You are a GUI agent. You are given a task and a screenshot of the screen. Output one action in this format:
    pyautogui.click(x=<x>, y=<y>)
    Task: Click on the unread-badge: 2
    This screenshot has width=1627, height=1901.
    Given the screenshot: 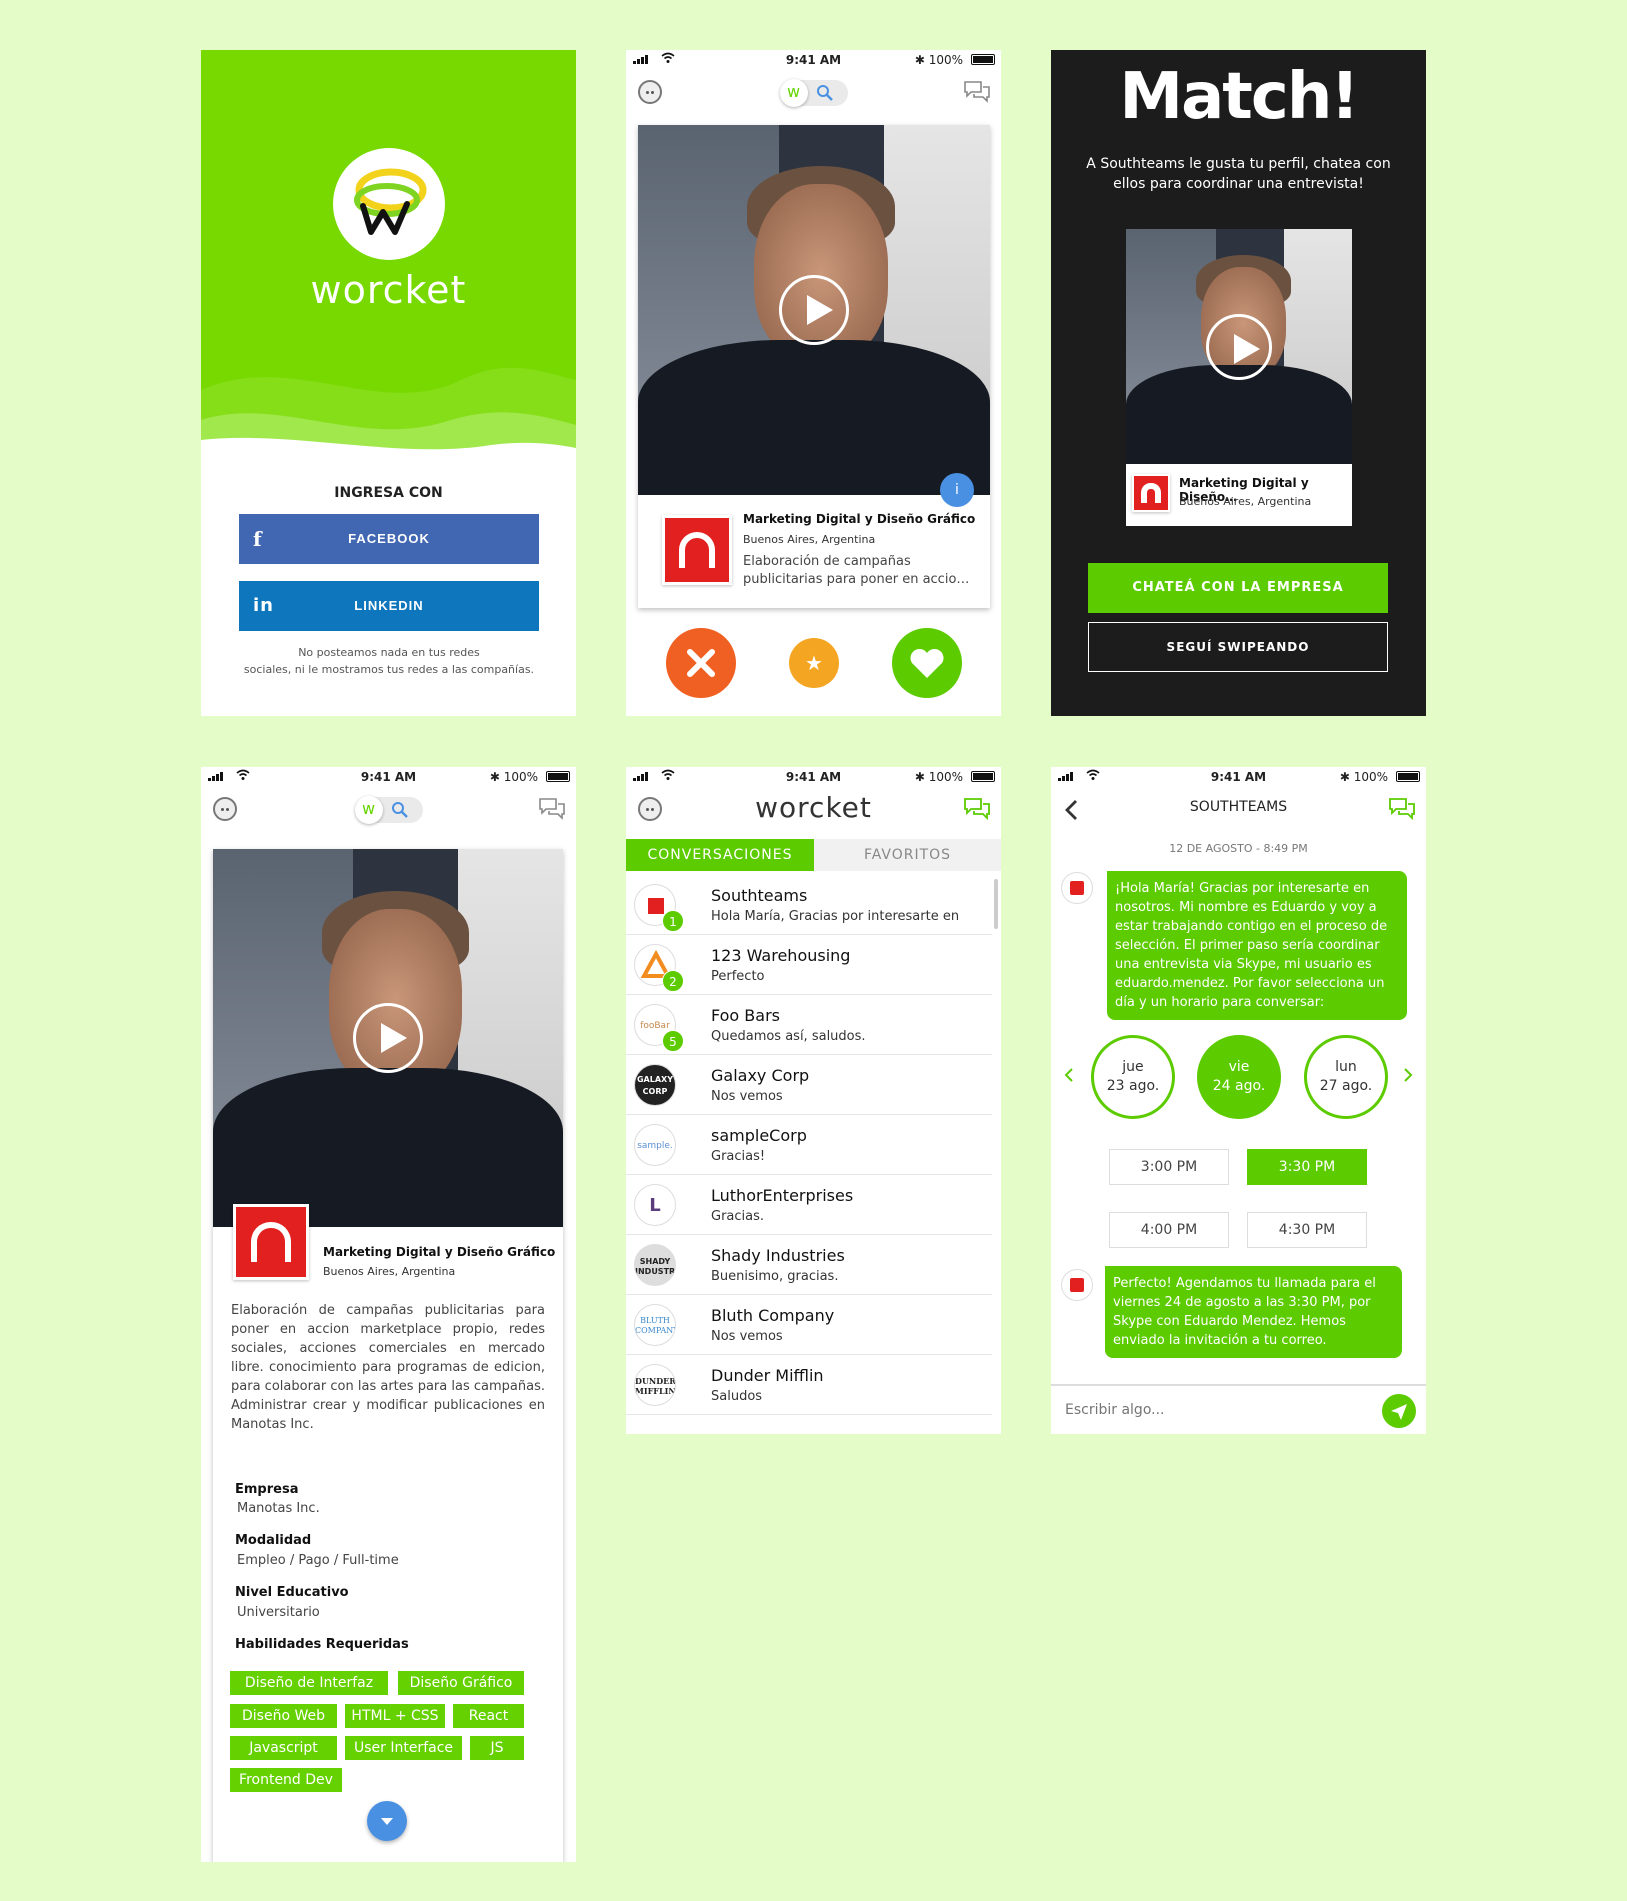 What is the action you would take?
    pyautogui.click(x=673, y=981)
    